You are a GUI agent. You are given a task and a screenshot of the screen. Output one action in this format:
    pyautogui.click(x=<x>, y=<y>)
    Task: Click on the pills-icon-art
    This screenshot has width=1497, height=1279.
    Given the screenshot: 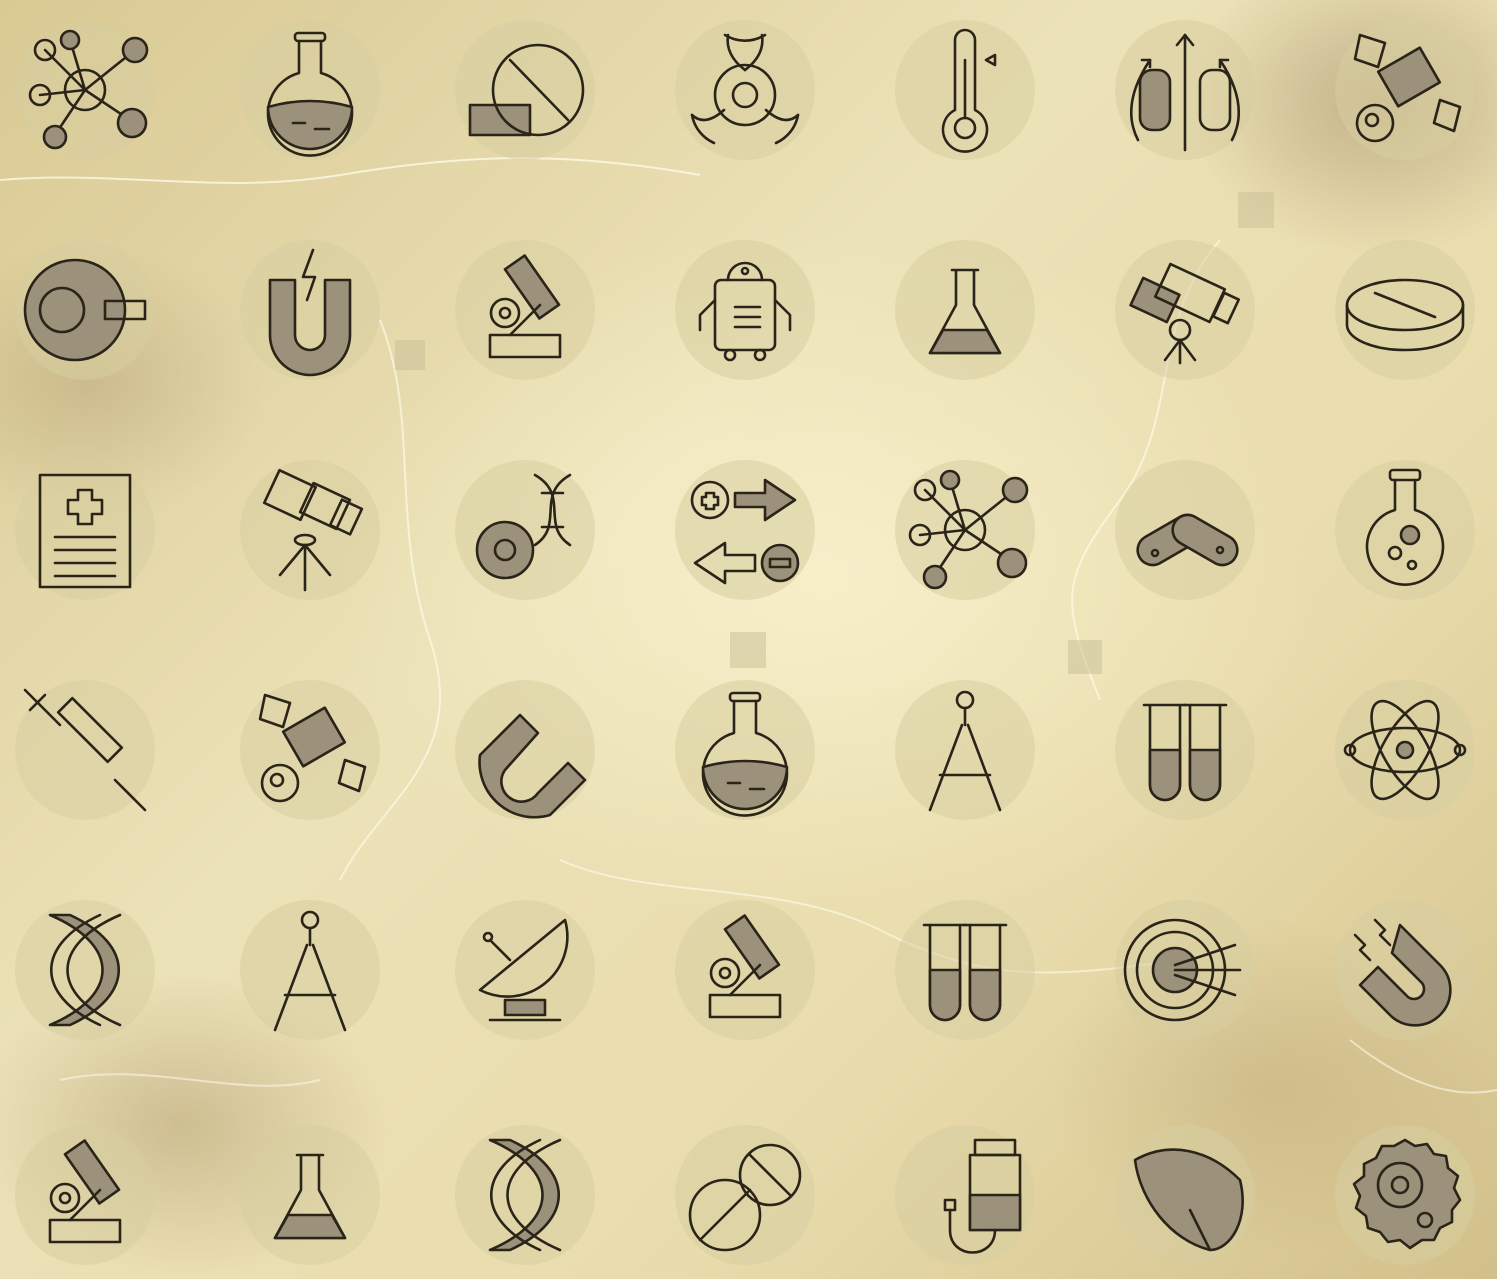 What is the action you would take?
    pyautogui.click(x=745, y=1197)
    